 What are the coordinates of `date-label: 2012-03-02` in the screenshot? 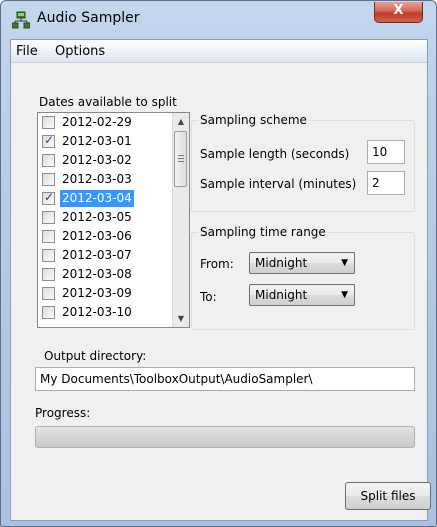 It's located at (97, 160).